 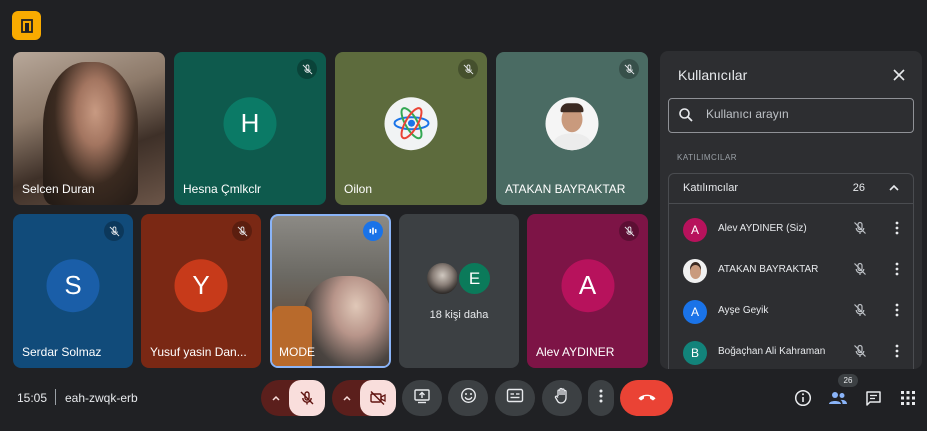 What do you see at coordinates (713, 75) in the screenshot?
I see `panel-title: Kullanıcılar` at bounding box center [713, 75].